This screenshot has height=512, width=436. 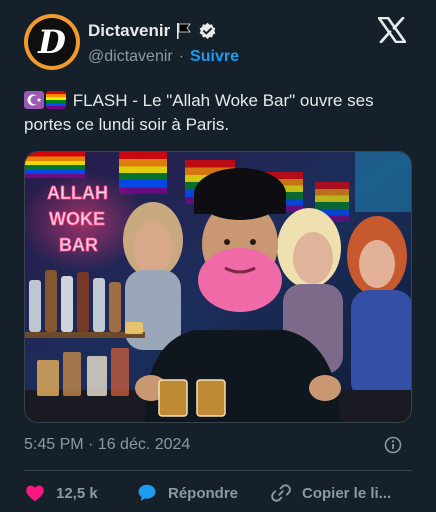 I want to click on info-icon, so click(x=393, y=445).